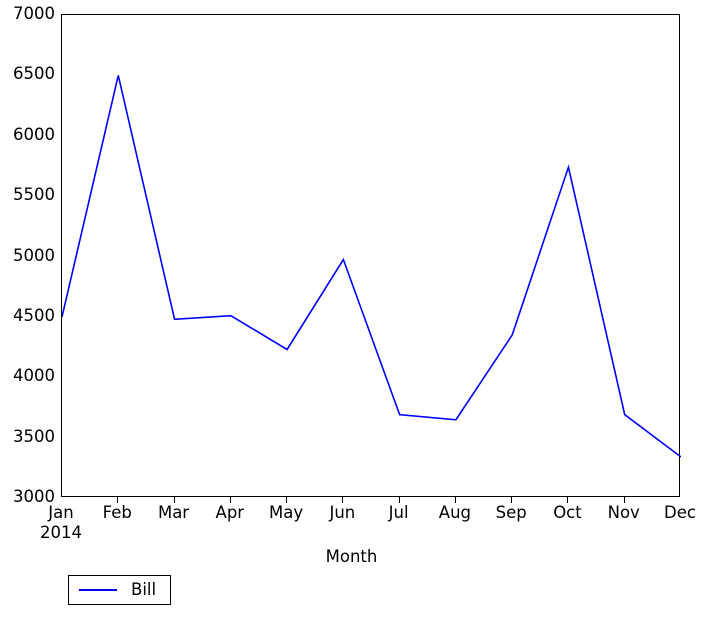  What do you see at coordinates (567, 512) in the screenshot?
I see `x-axis-tick-label: Oct` at bounding box center [567, 512].